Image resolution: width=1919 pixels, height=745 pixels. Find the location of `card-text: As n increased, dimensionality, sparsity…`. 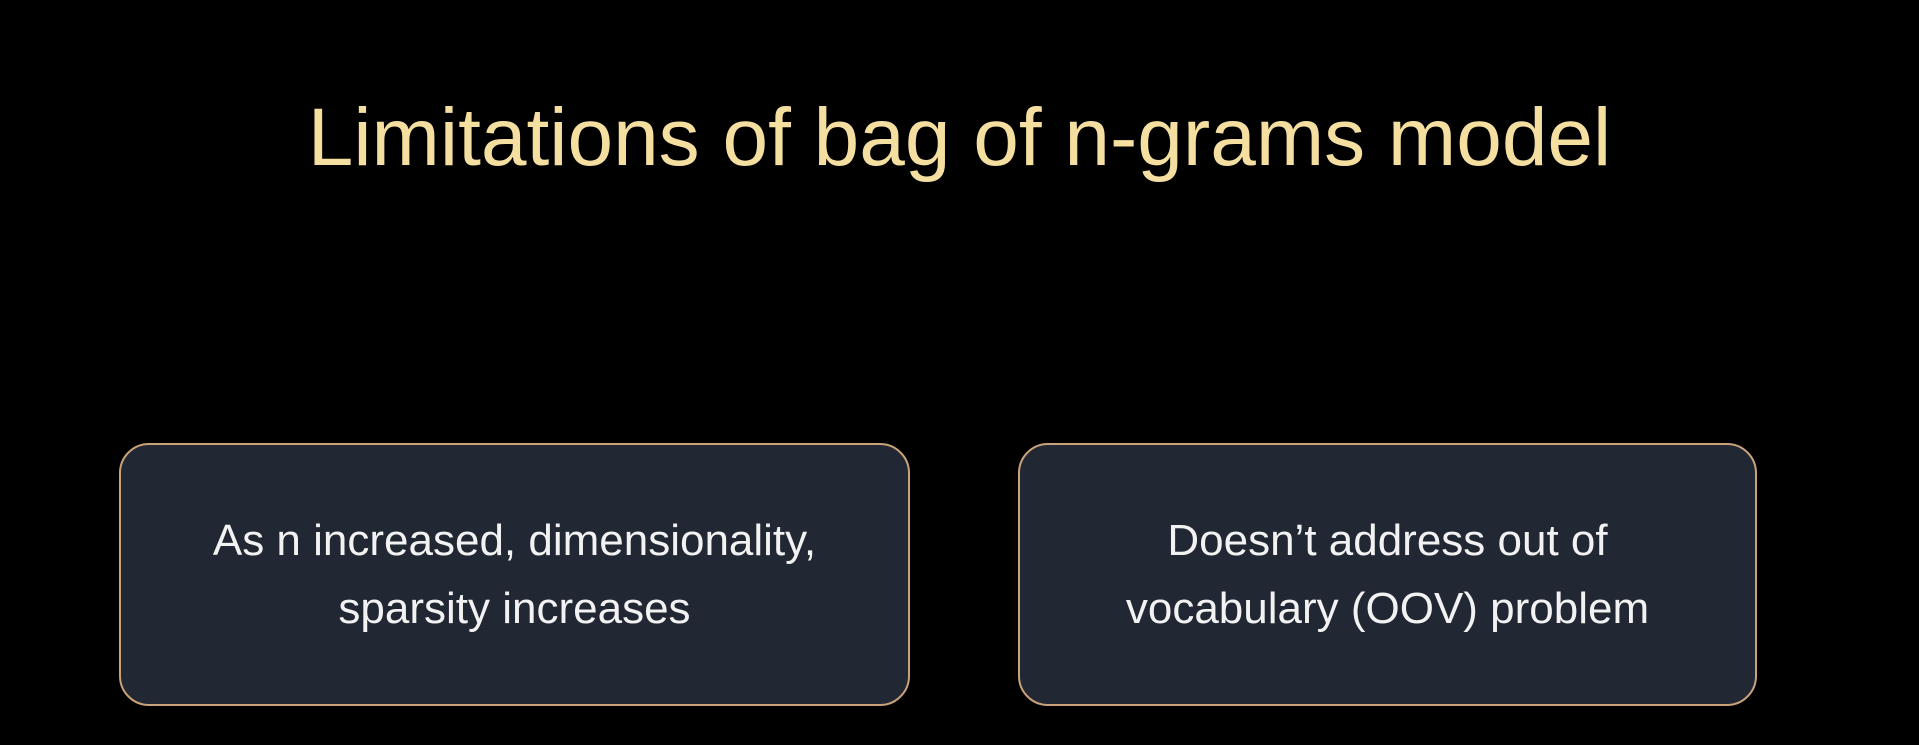

card-text: As n increased, dimensionality, sparsity… is located at coordinates (514, 575).